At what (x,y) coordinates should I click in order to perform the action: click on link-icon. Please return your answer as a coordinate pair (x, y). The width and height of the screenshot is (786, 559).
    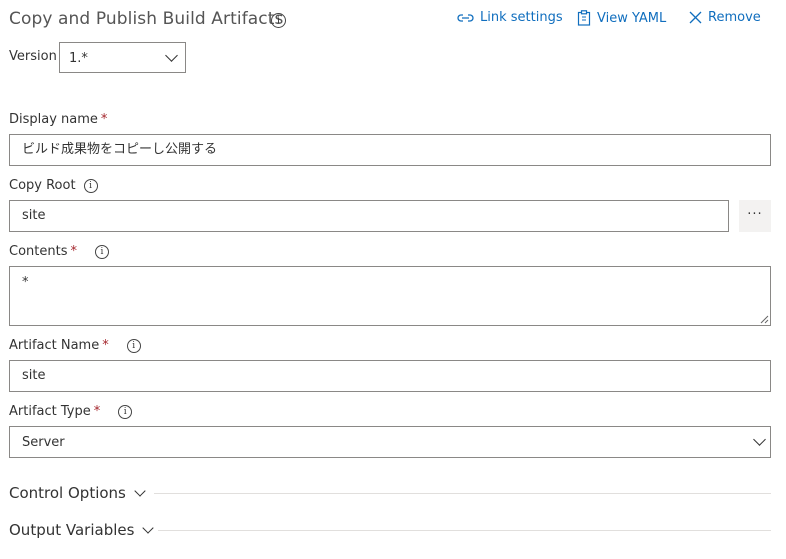
    Looking at the image, I should click on (465, 17).